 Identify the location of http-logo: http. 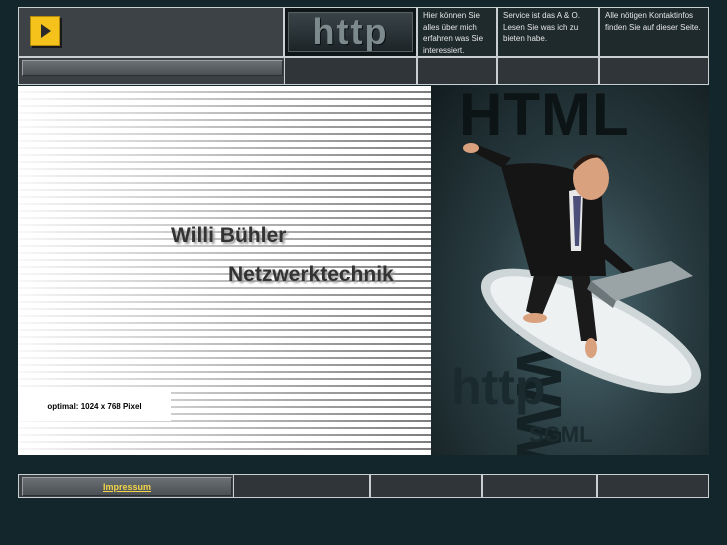
(350, 32).